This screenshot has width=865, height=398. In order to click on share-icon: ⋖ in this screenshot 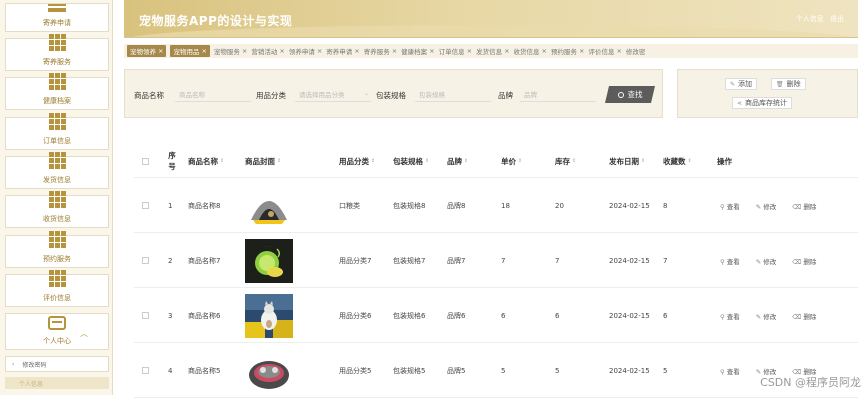, I will do `click(740, 103)`.